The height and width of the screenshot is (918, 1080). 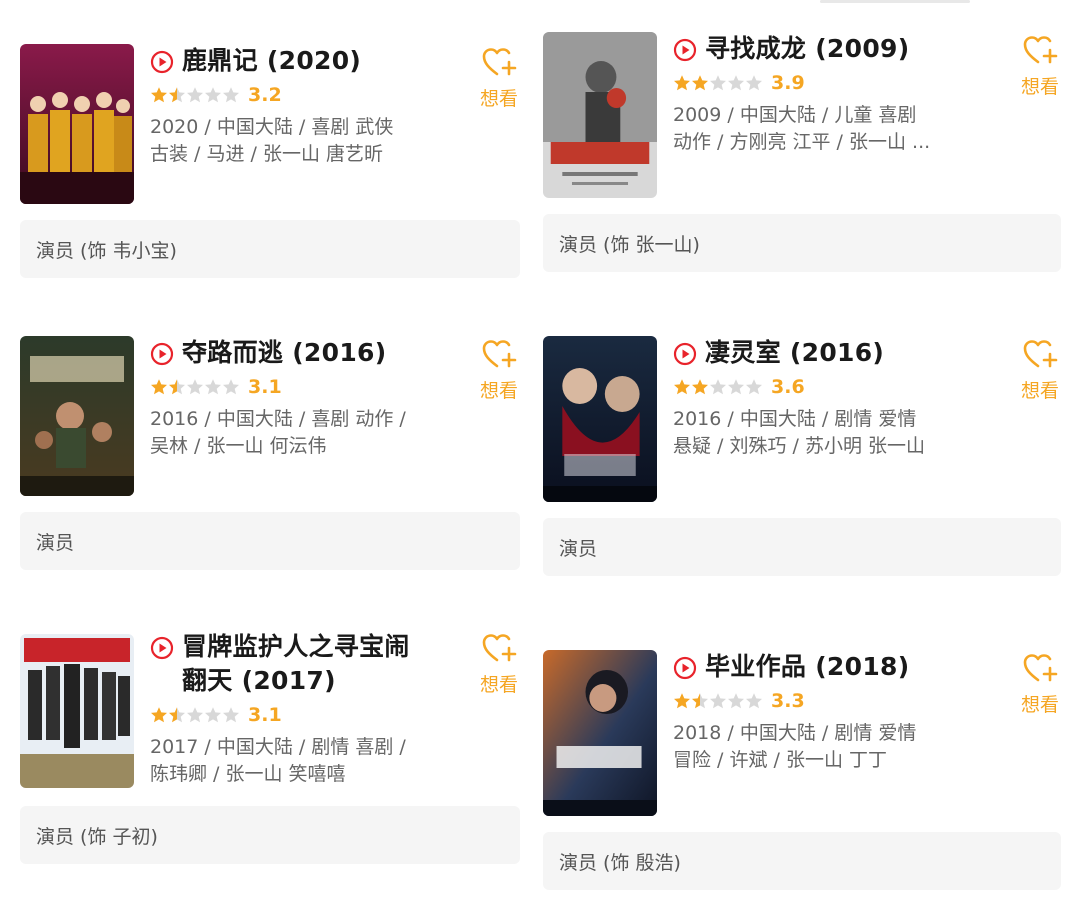 I want to click on rating: 3.6, so click(x=818, y=387).